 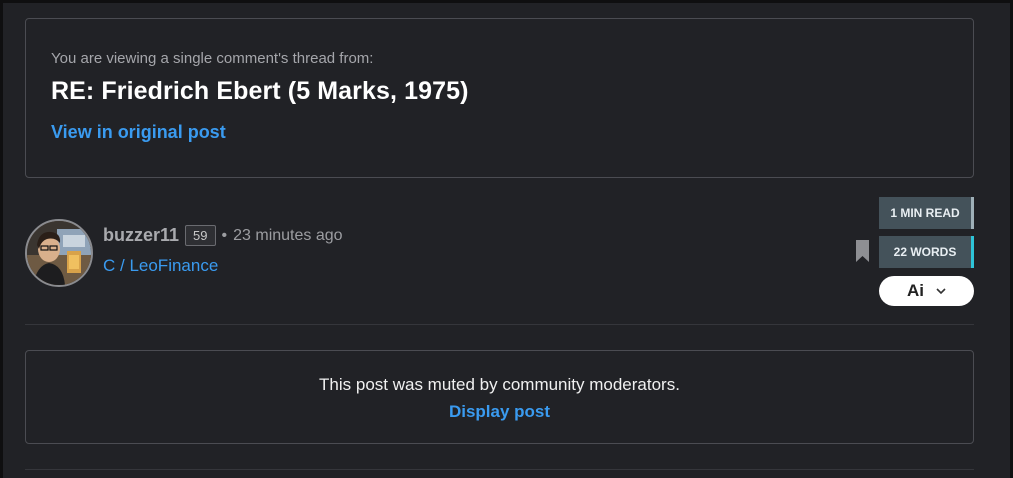 I want to click on display-post-link: Display post, so click(x=499, y=412).